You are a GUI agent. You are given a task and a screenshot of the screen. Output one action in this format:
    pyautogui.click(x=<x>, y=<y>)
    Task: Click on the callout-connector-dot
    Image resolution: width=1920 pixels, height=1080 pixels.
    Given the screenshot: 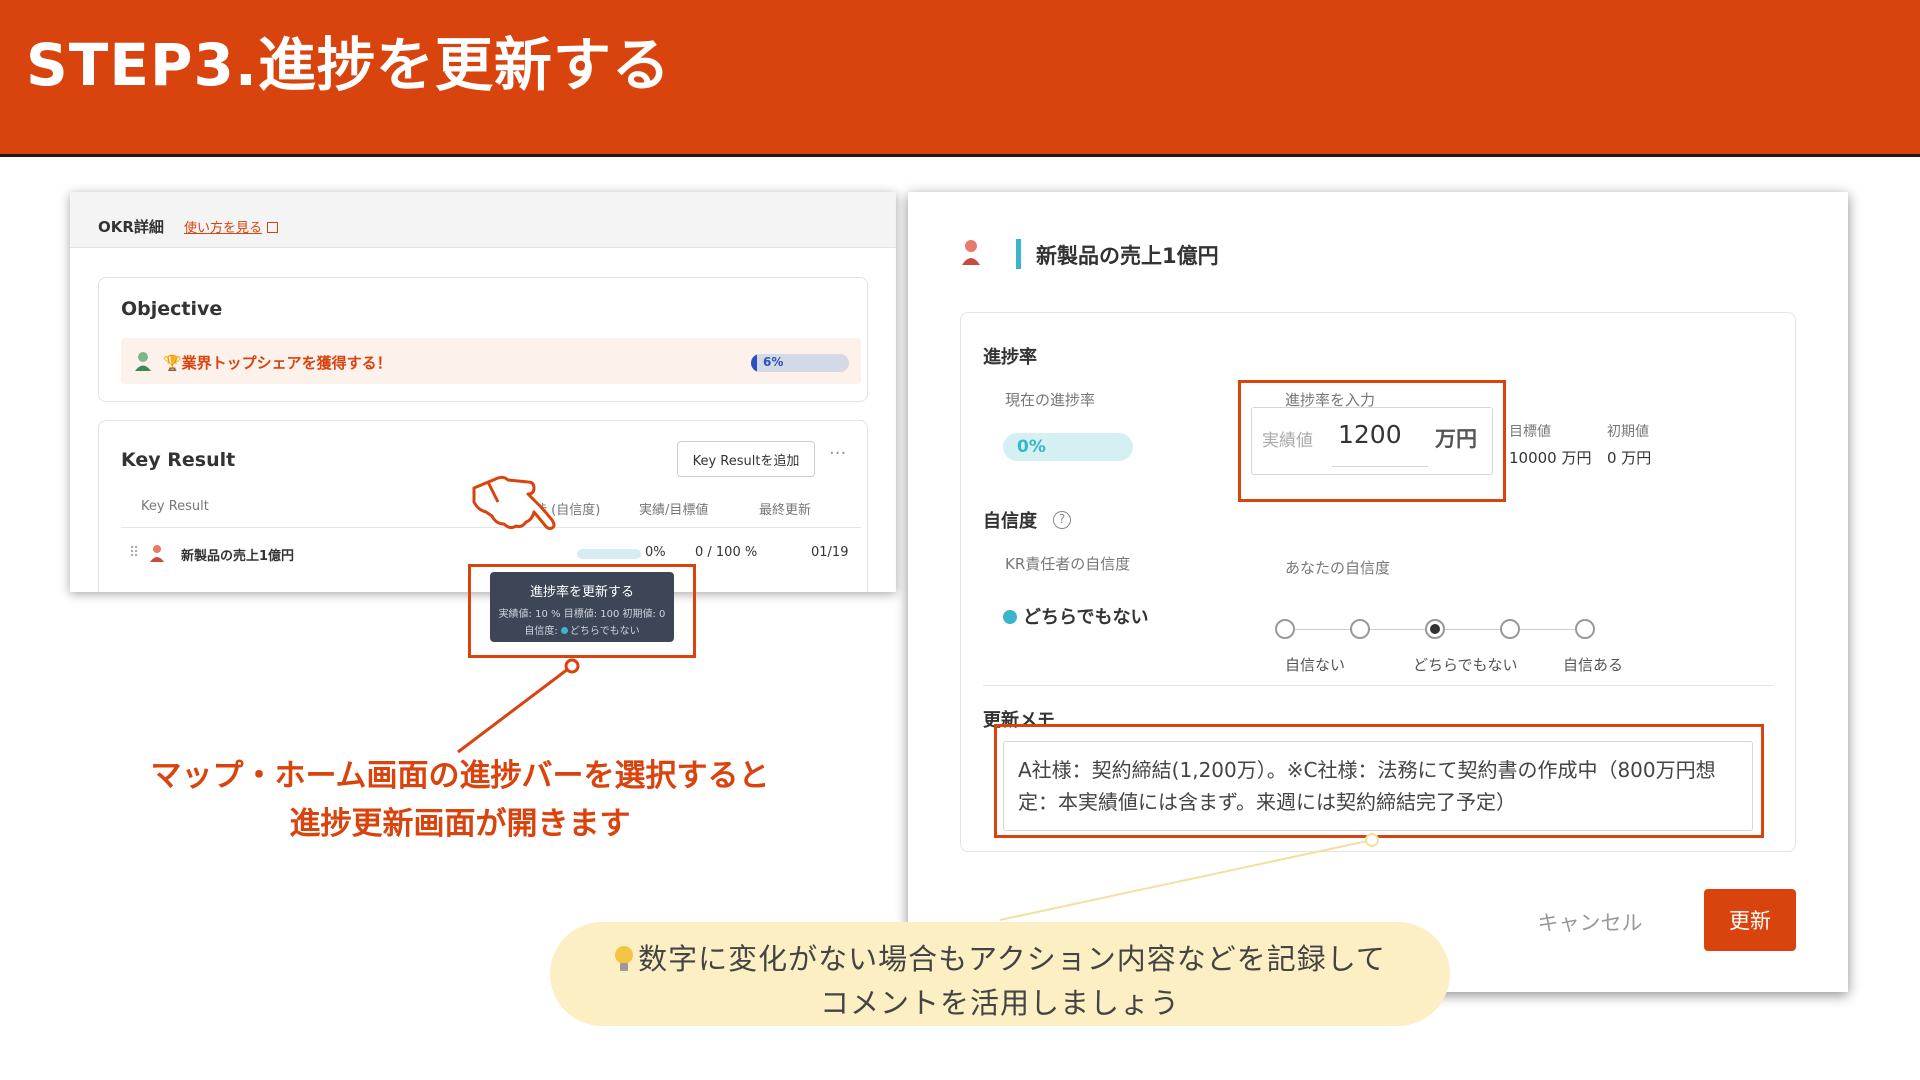 What is the action you would take?
    pyautogui.click(x=572, y=666)
    